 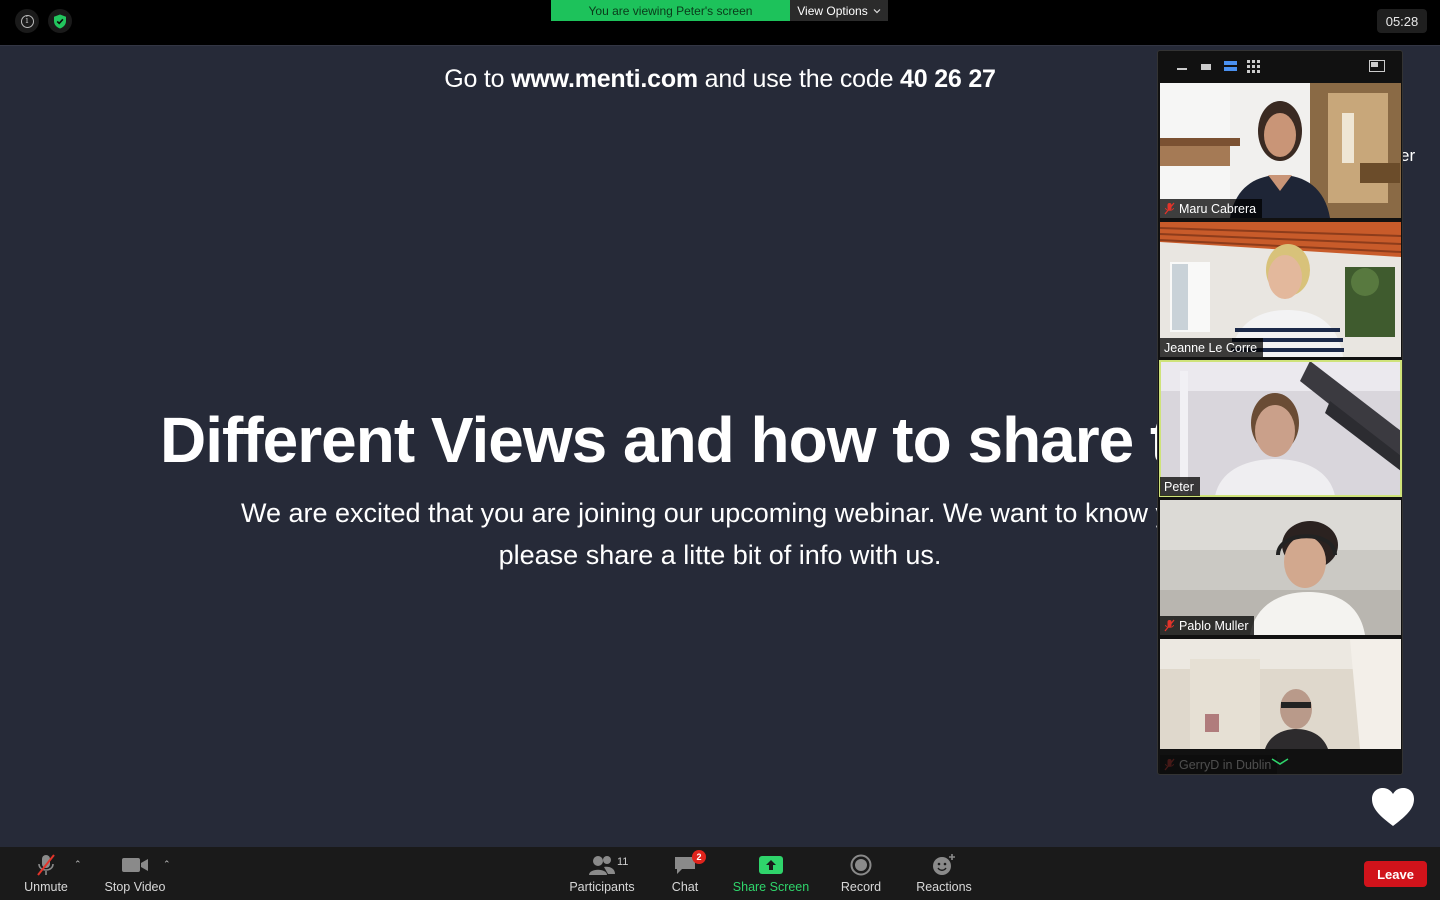 What do you see at coordinates (771, 865) in the screenshot?
I see `share-screen-icon` at bounding box center [771, 865].